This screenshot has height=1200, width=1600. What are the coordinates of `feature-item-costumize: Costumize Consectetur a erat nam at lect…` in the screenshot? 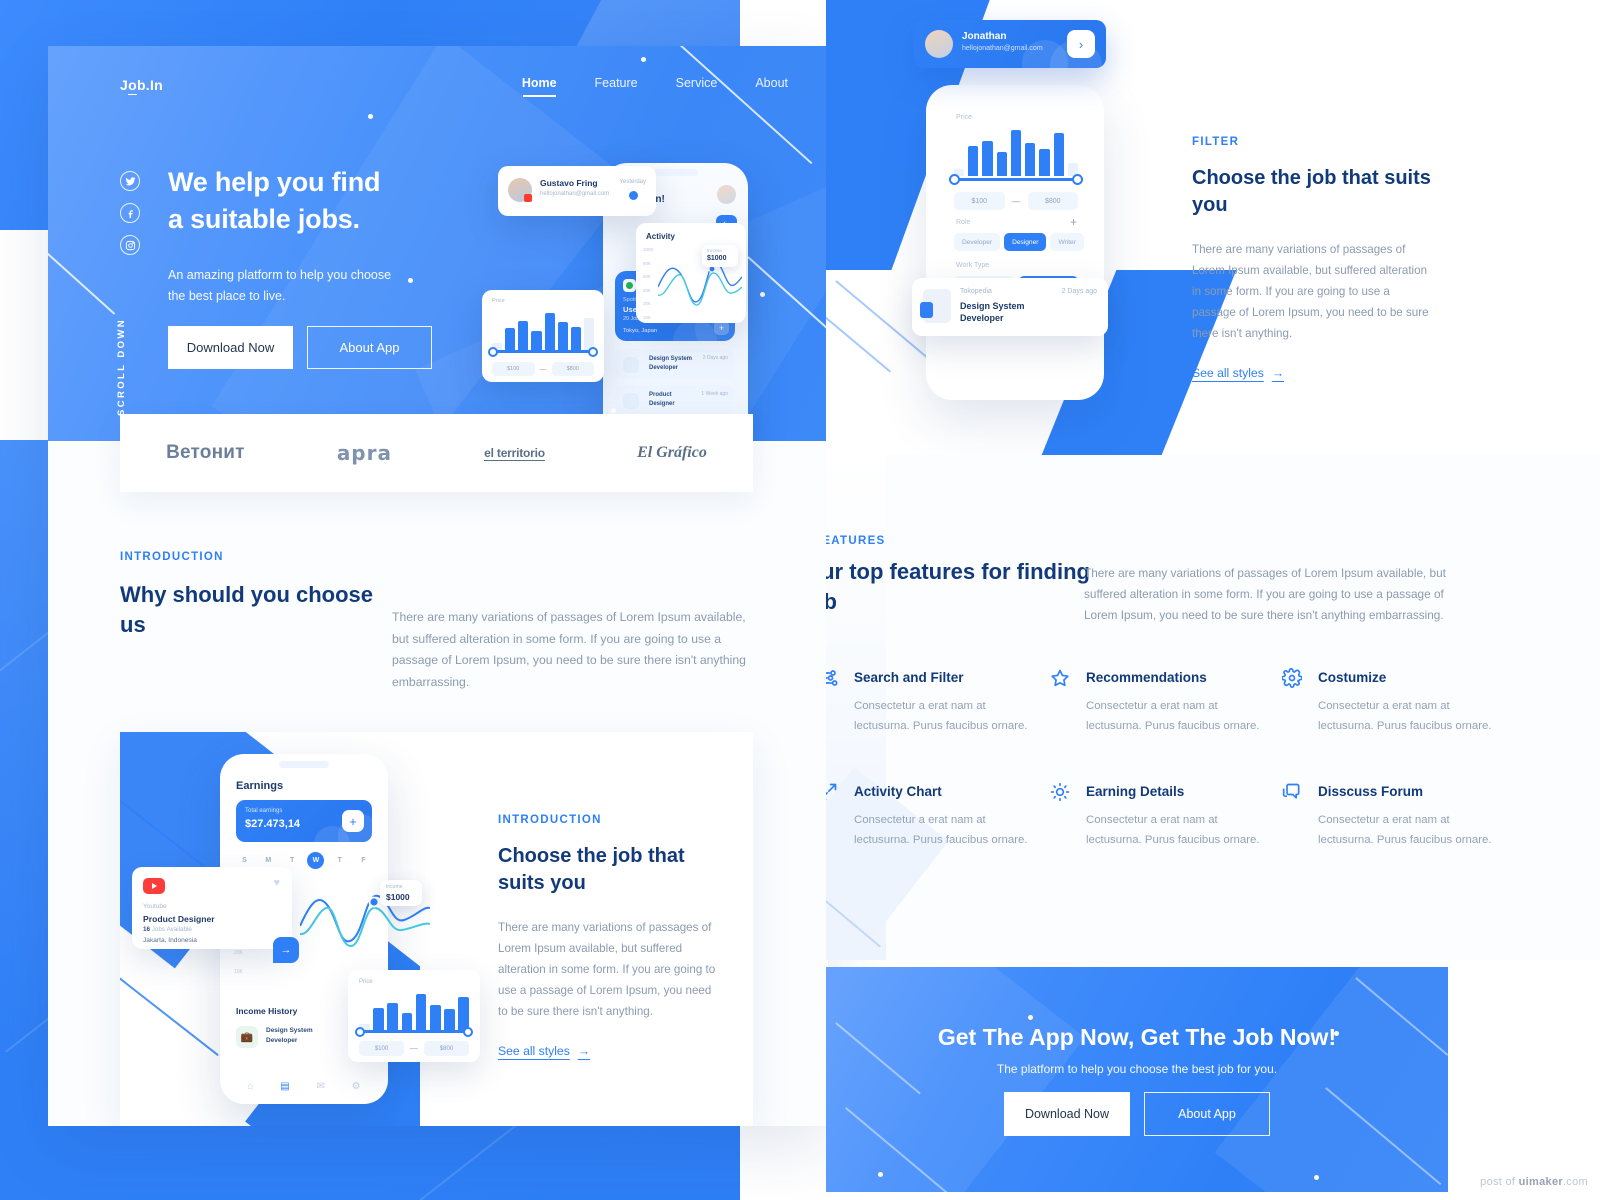 It's located at (1386, 702).